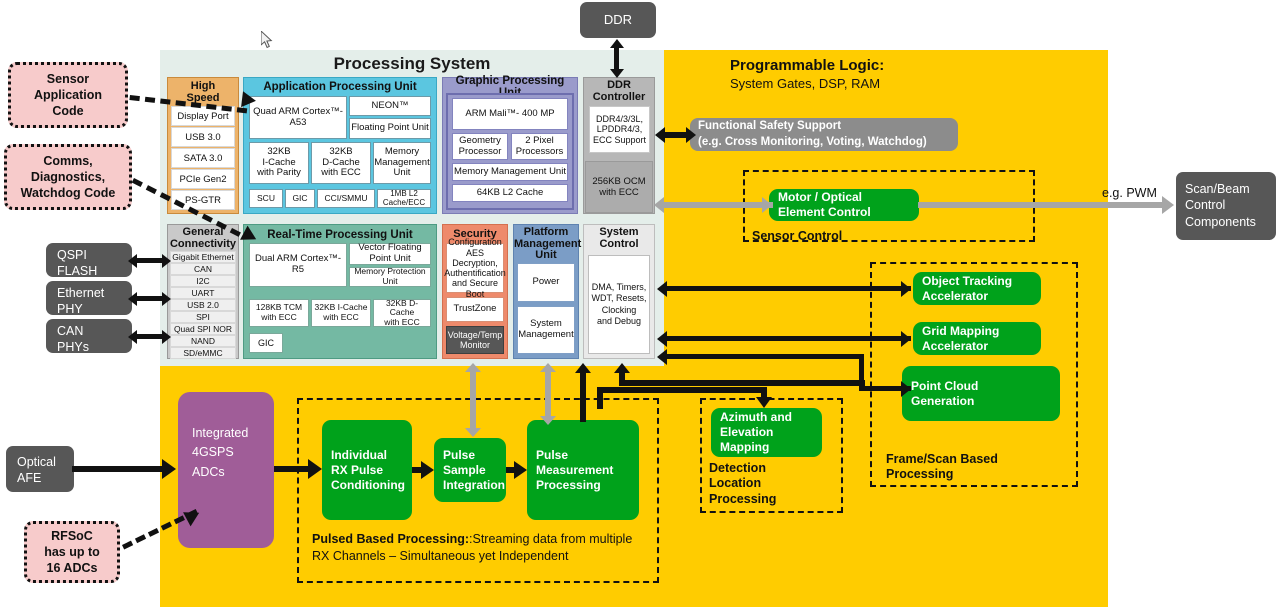  What do you see at coordinates (359, 454) in the screenshot?
I see `rx-cond-line-1: Individual` at bounding box center [359, 454].